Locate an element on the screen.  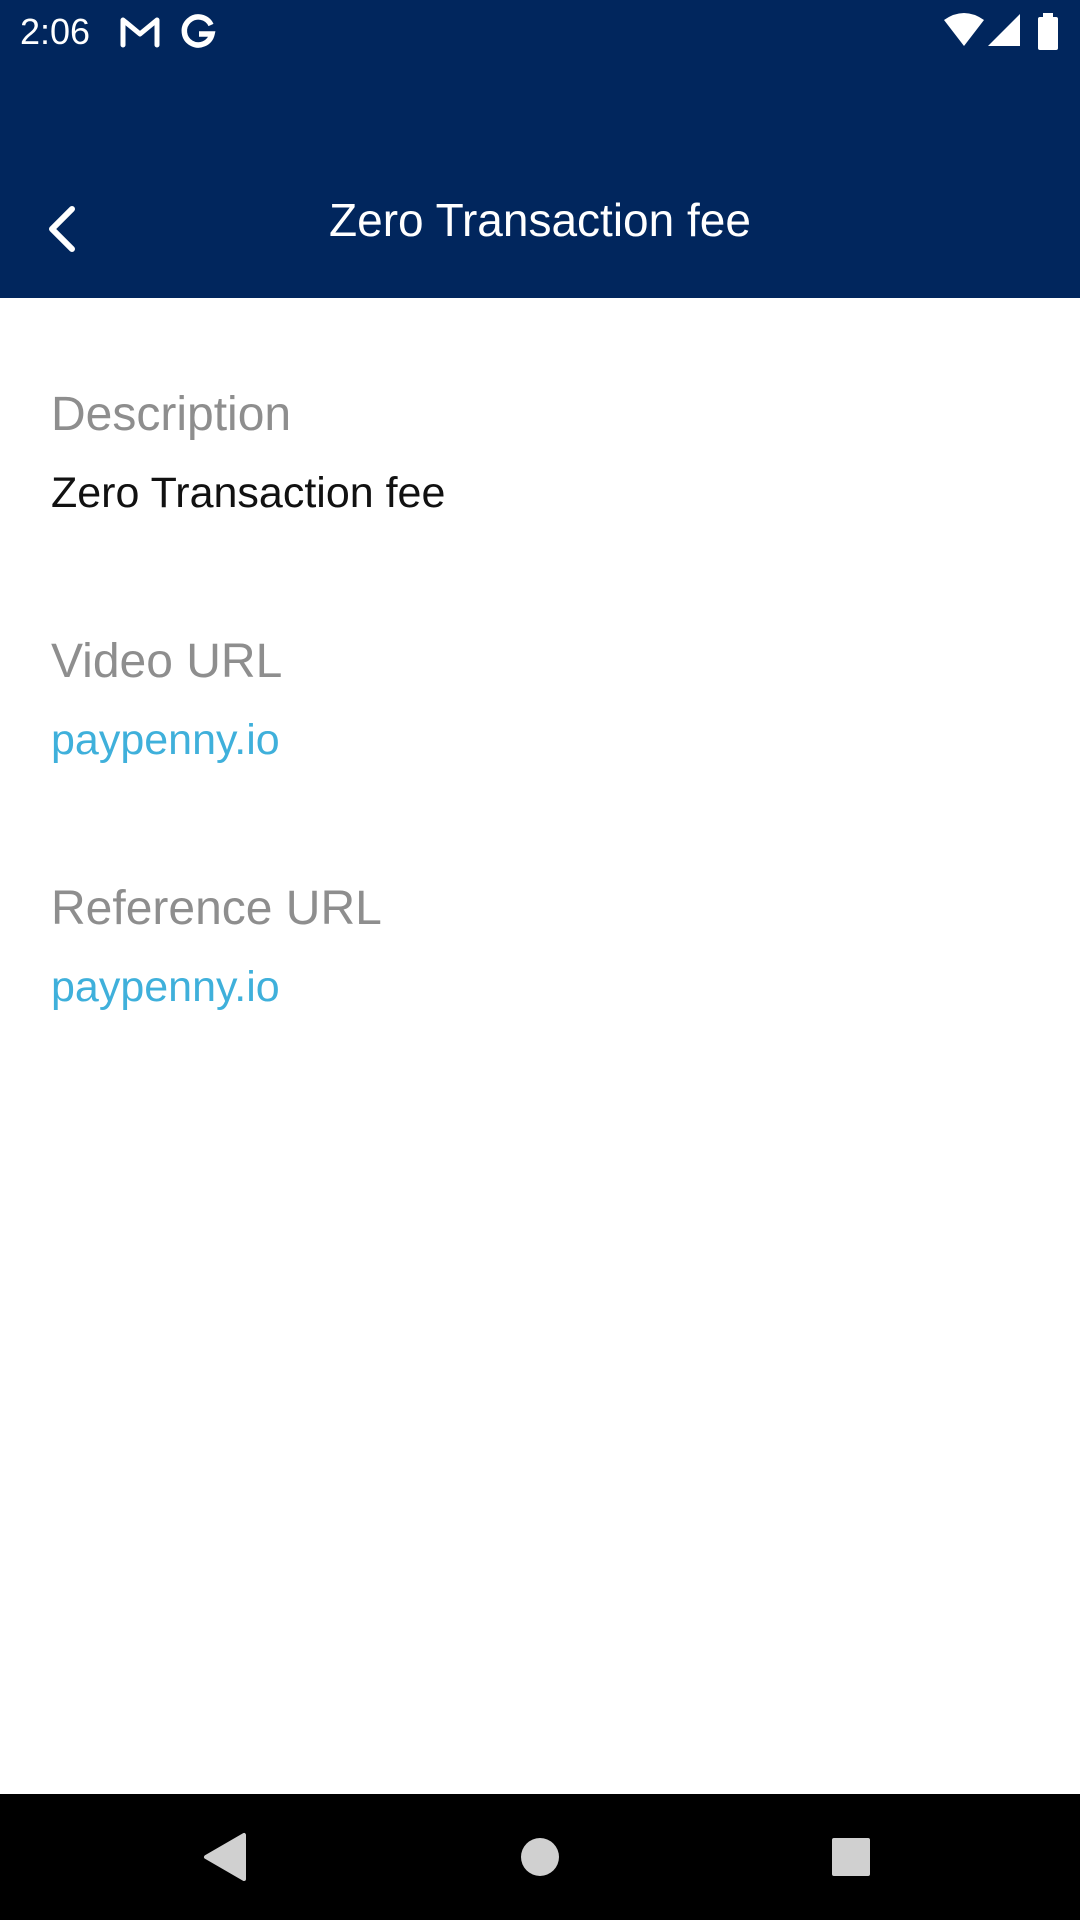
recents-square-icon is located at coordinates (851, 1857).